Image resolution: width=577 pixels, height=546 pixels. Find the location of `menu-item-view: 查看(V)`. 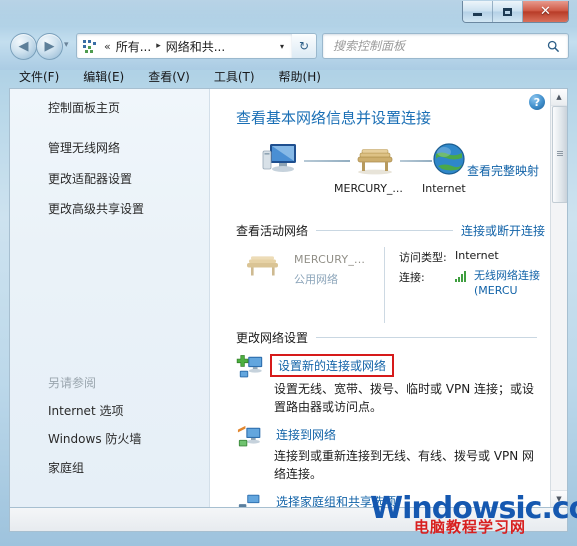

menu-item-view: 查看(V) is located at coordinates (169, 76).